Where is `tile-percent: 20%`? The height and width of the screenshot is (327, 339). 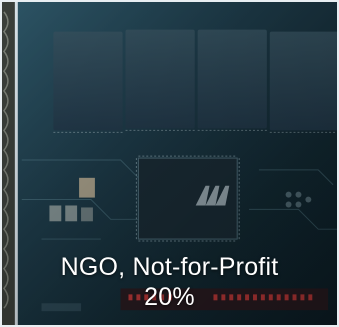
tile-percent: 20% is located at coordinates (169, 297).